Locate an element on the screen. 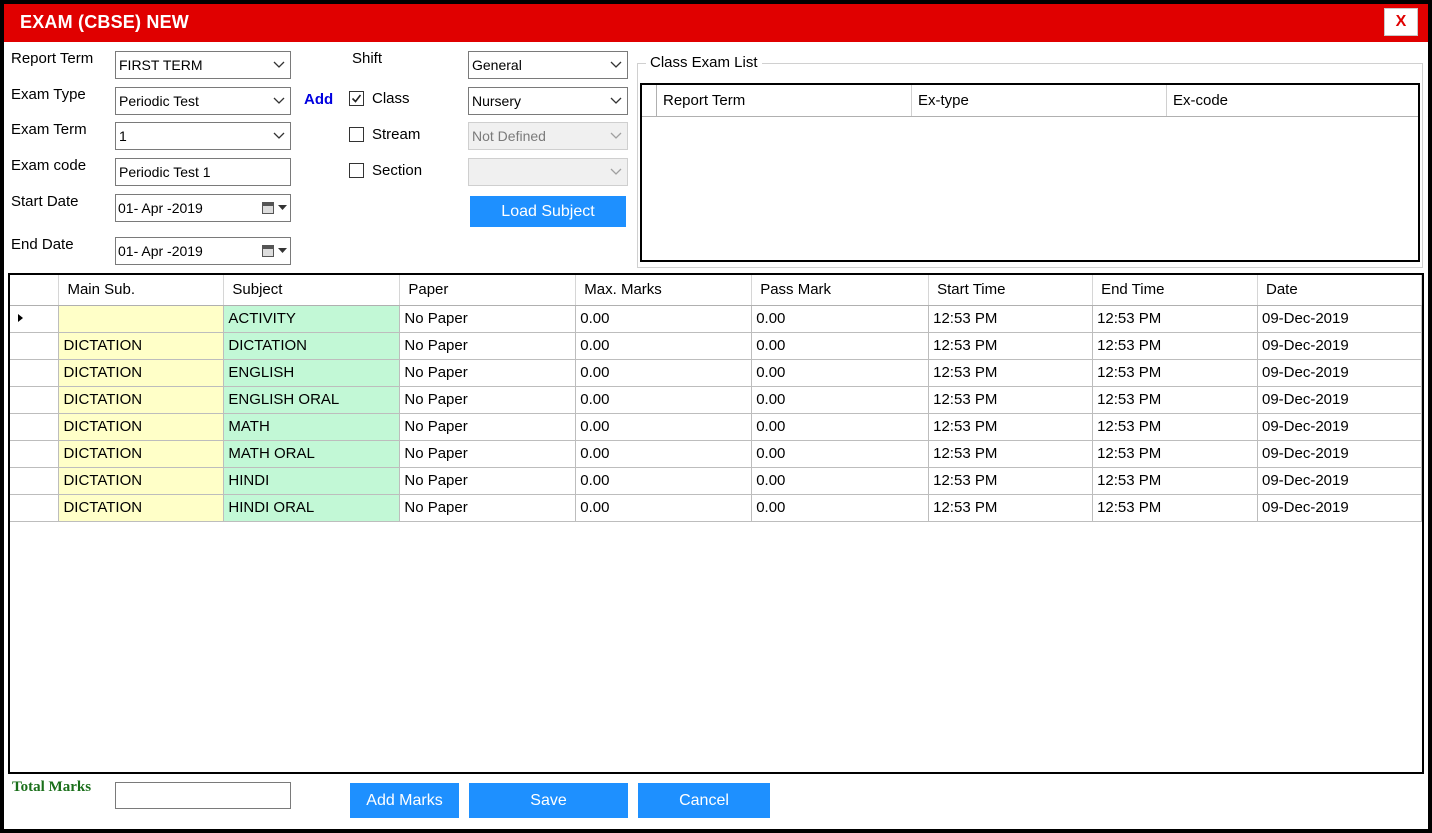 The width and height of the screenshot is (1432, 833). subject-cell: DICTATION is located at coordinates (312, 346).